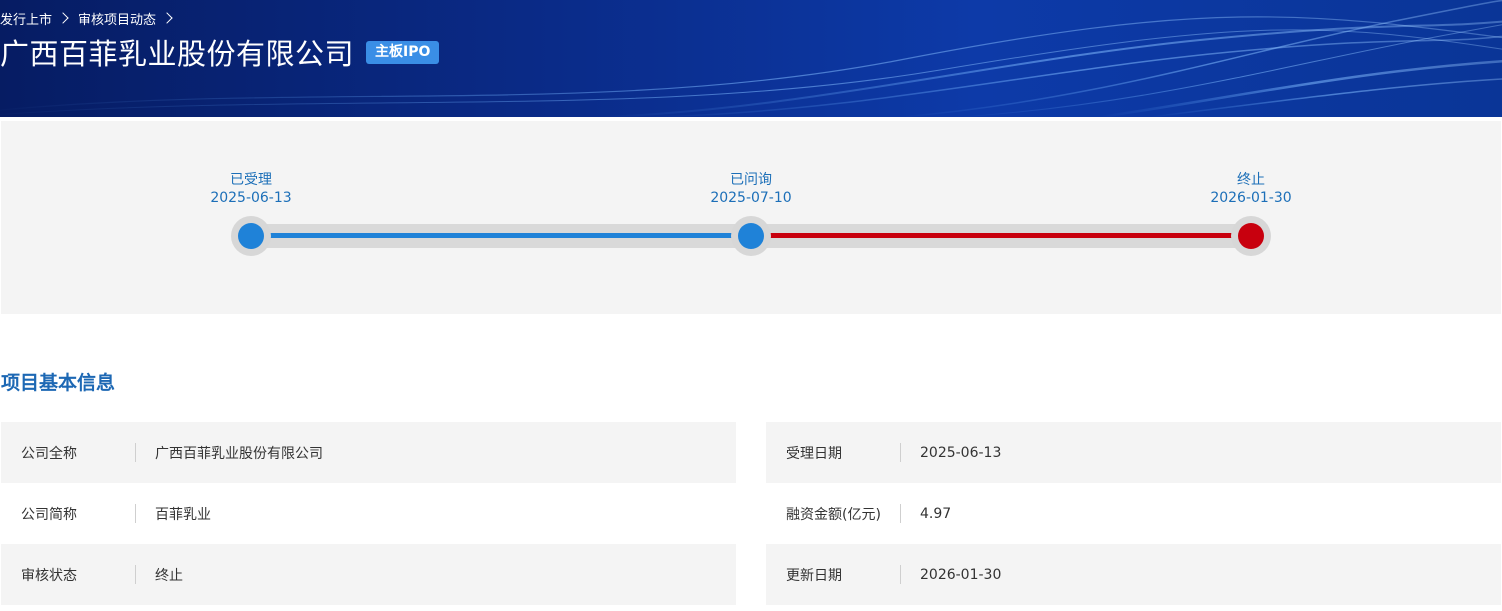 This screenshot has width=1502, height=611. I want to click on info-value: 终止, so click(169, 575).